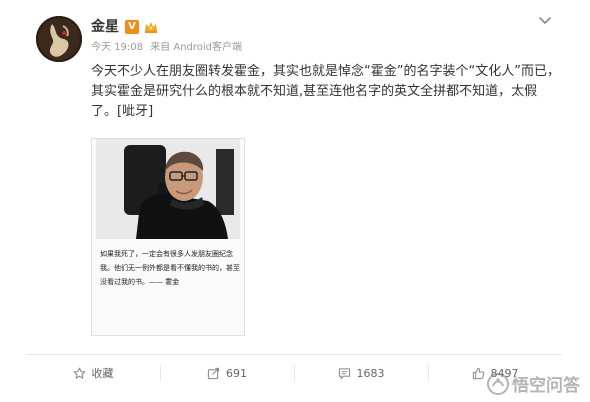  I want to click on forward-count: 691, so click(236, 373).